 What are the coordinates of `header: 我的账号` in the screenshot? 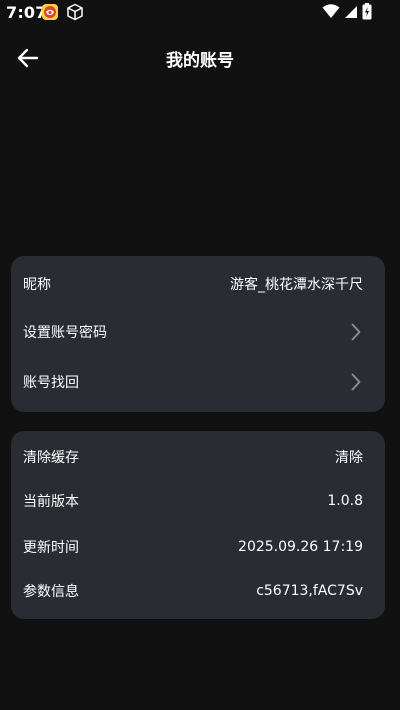 It's located at (200, 57).